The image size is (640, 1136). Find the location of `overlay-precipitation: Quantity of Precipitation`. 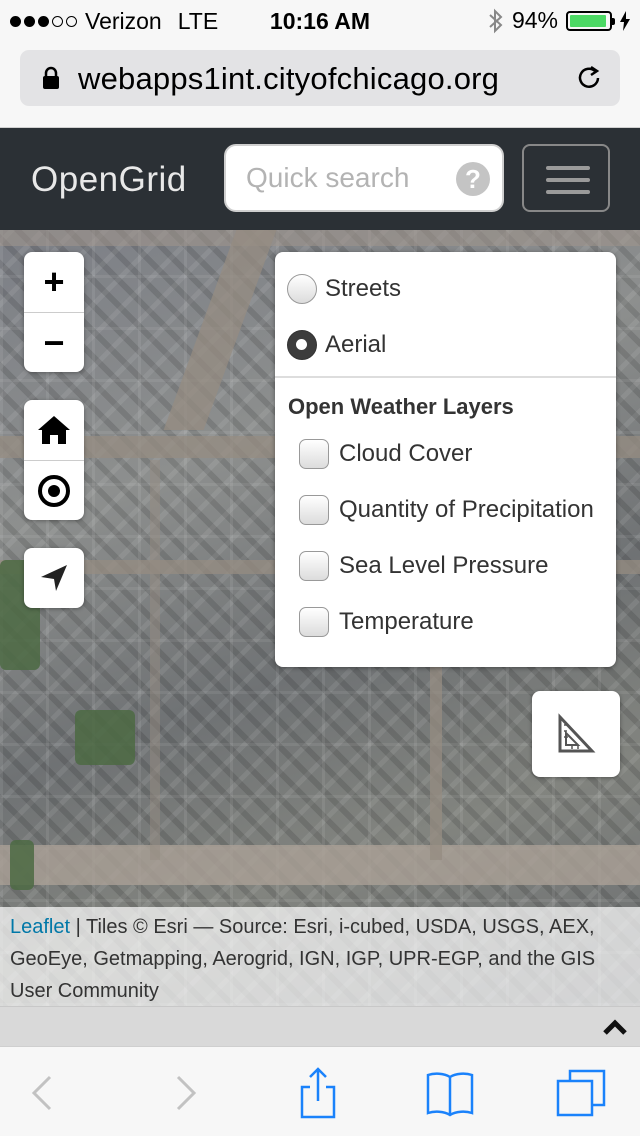

overlay-precipitation: Quantity of Precipitation is located at coordinates (446, 510).